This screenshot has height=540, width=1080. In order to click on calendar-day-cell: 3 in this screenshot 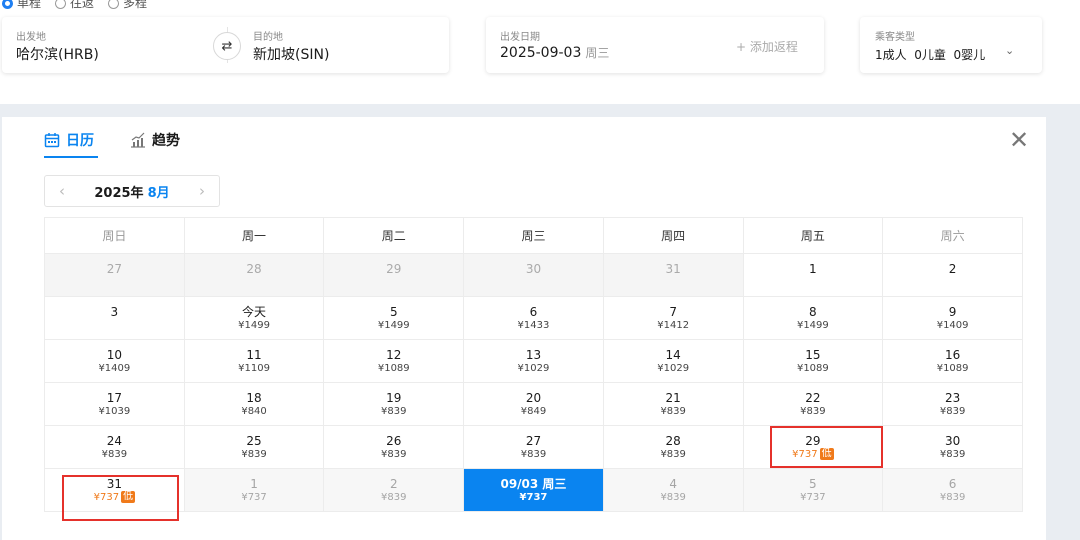, I will do `click(114, 318)`.